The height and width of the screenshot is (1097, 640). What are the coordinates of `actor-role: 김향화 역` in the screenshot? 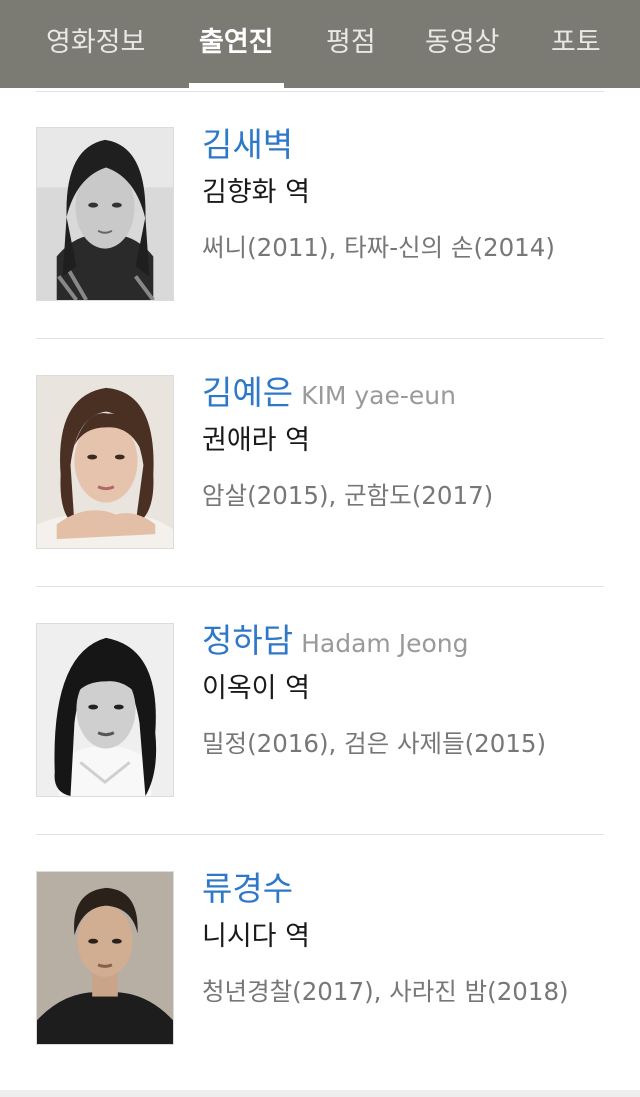 It's located at (256, 192).